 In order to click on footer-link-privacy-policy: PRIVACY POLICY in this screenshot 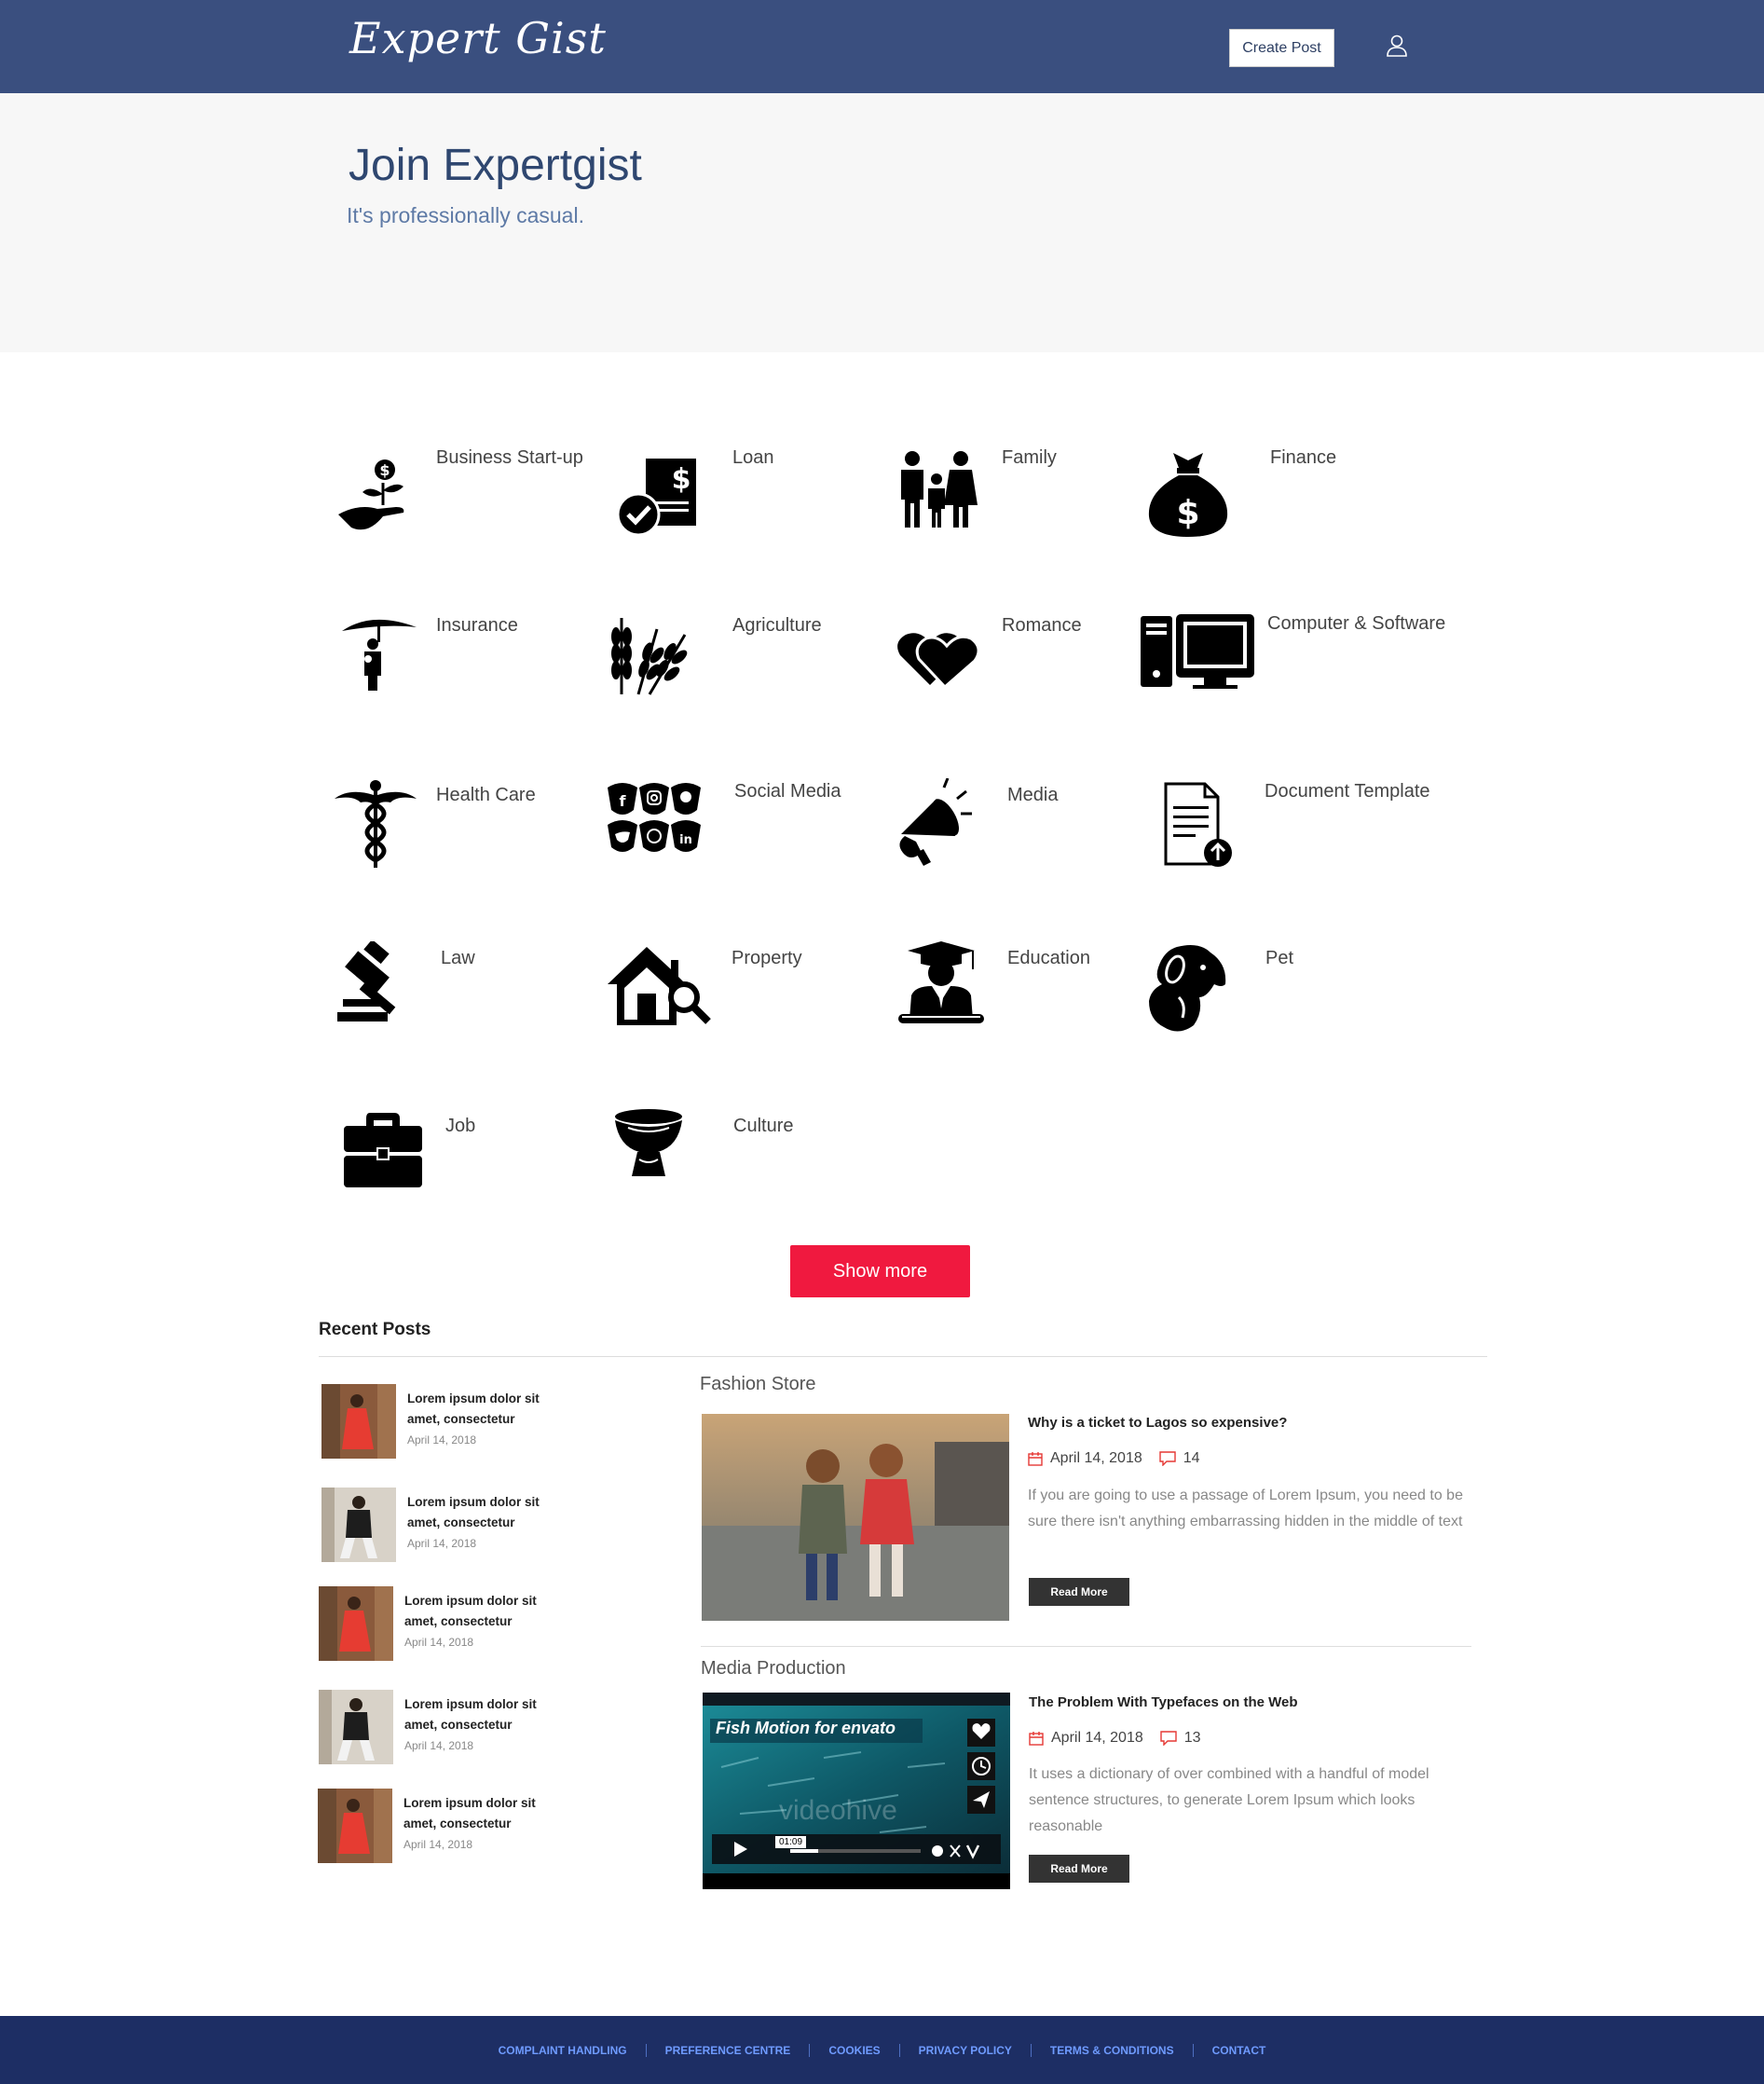, I will do `click(965, 2050)`.